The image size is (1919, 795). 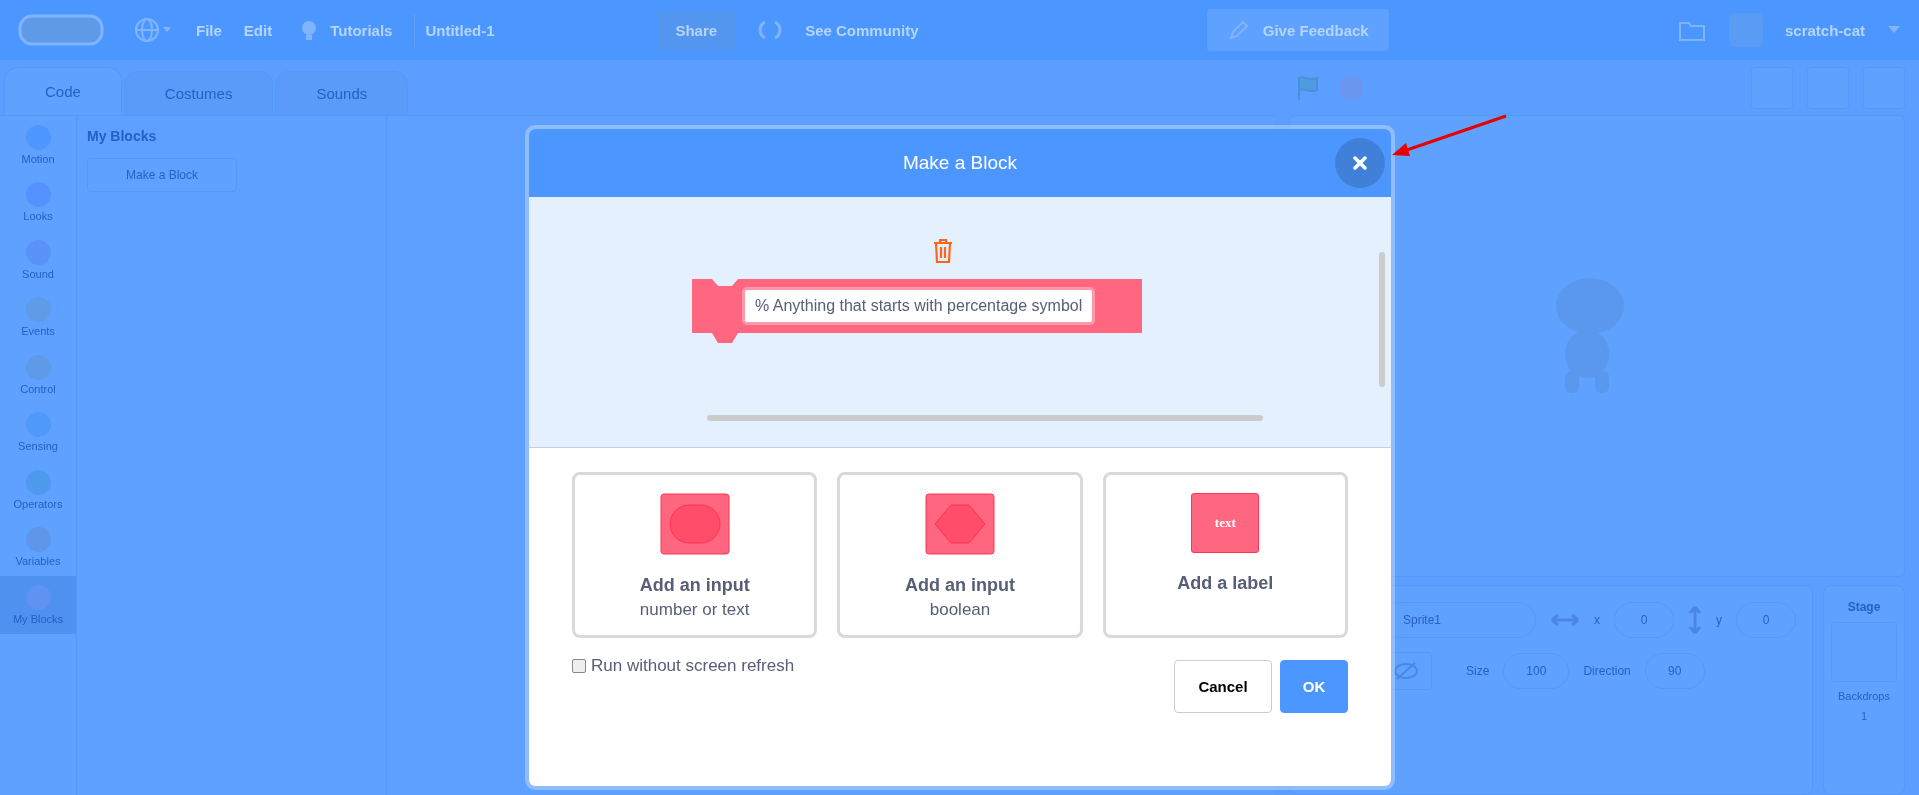 What do you see at coordinates (1478, 671) in the screenshot?
I see `size-label: Size` at bounding box center [1478, 671].